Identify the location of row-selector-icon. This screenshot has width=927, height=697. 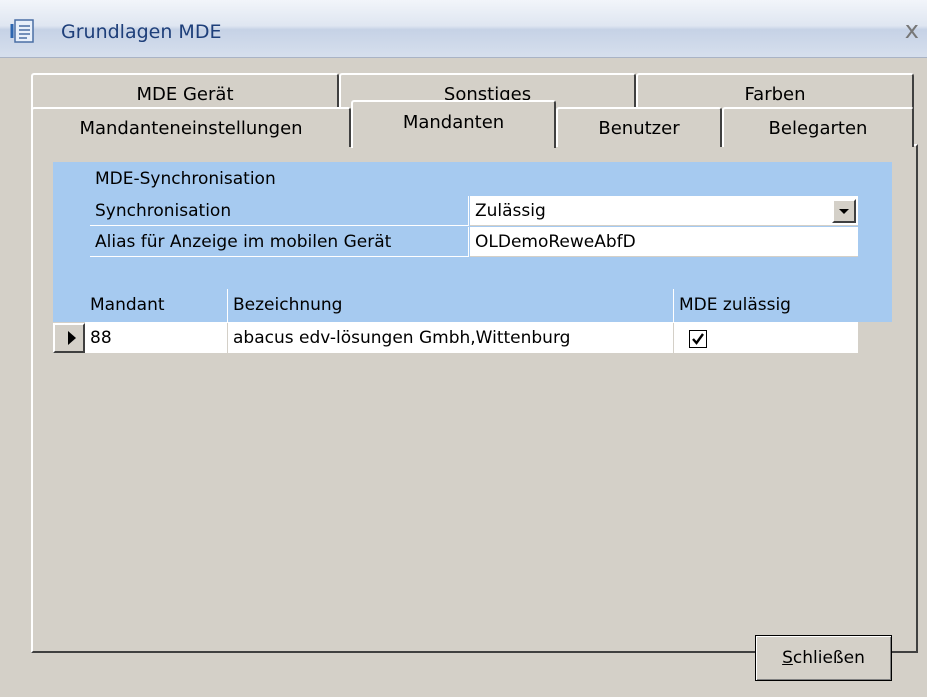
(69, 338).